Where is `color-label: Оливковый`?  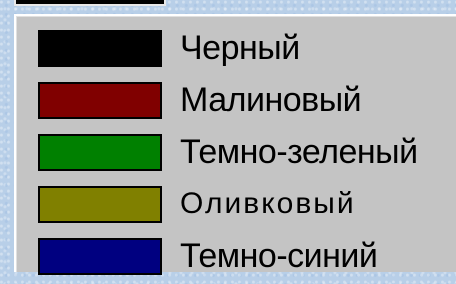
color-label: Оливковый is located at coordinates (268, 203).